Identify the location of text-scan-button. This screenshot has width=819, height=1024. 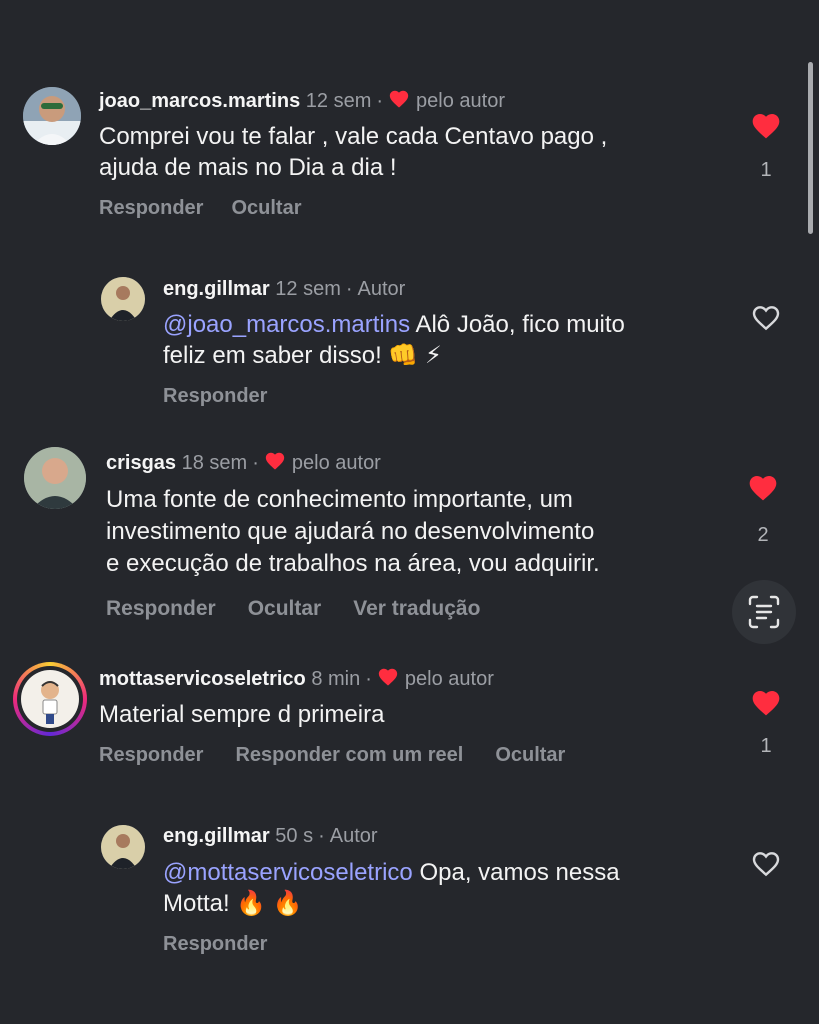
(764, 612).